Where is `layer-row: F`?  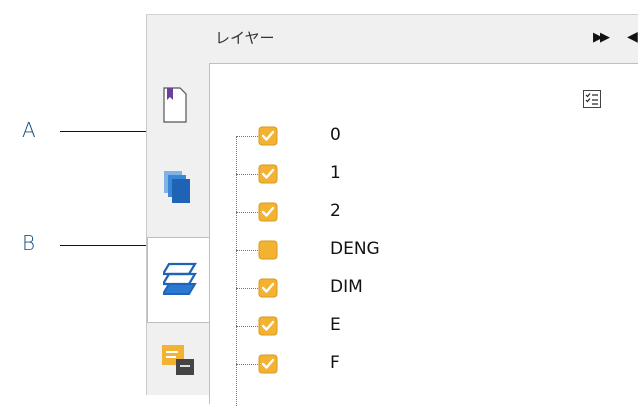 layer-row: F is located at coordinates (386, 364).